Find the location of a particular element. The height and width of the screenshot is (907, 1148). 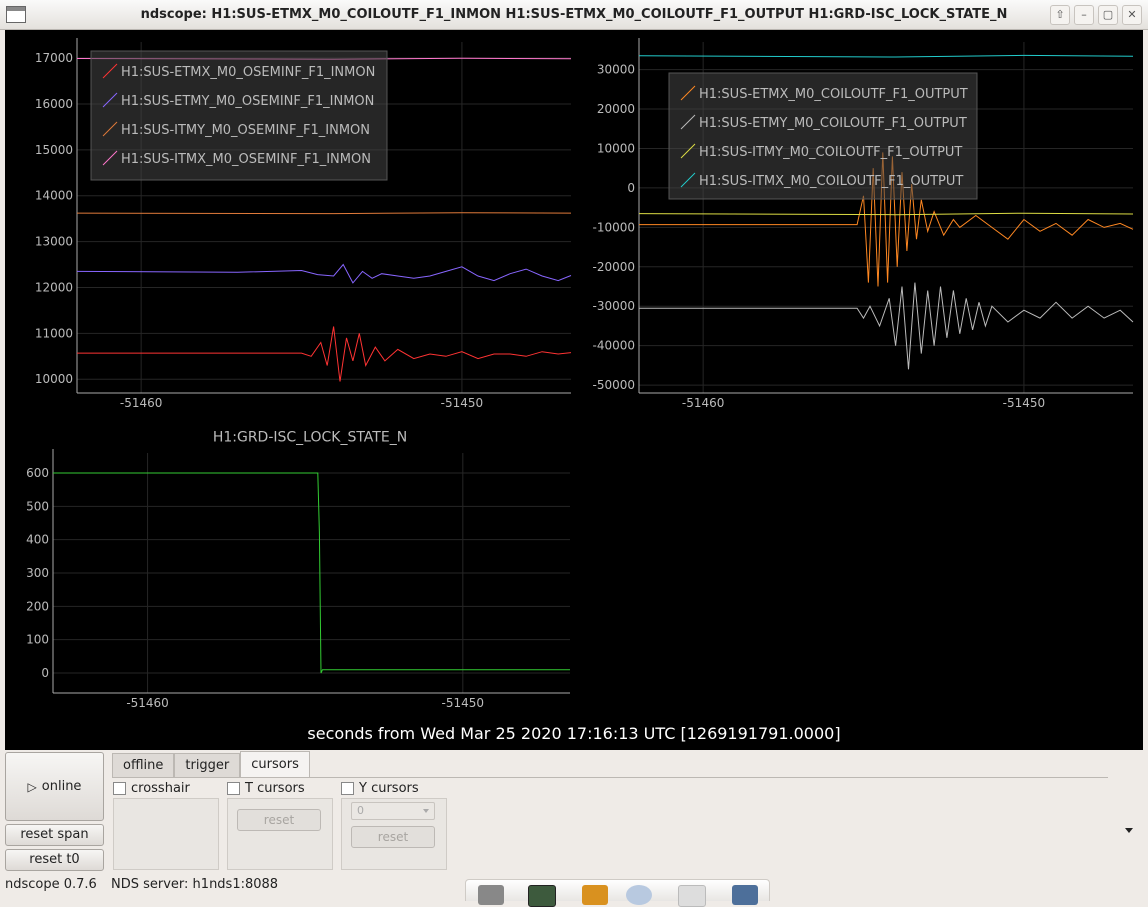

close-icon: ✕ is located at coordinates (1132, 15).